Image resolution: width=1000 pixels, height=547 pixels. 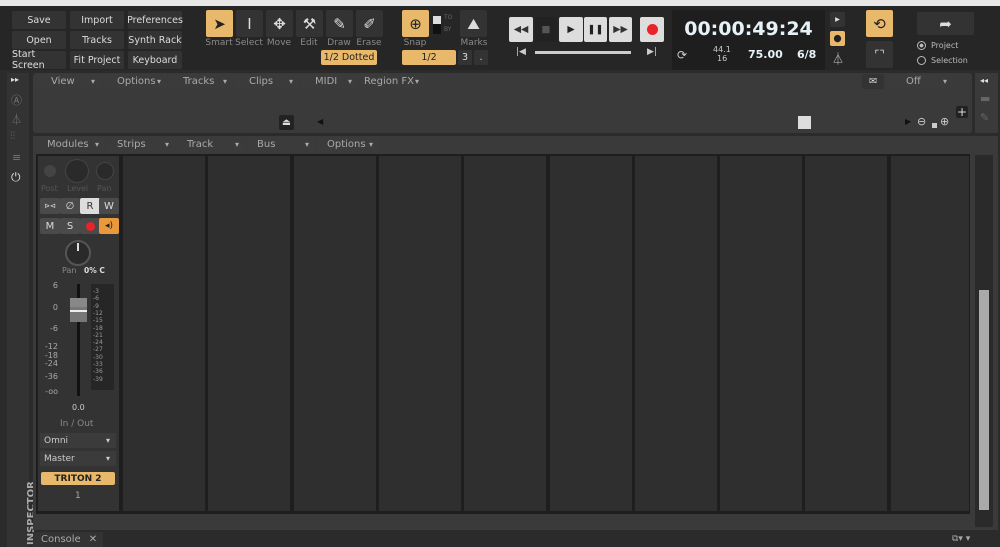 I want to click on console-scrollbar, so click(x=984, y=341).